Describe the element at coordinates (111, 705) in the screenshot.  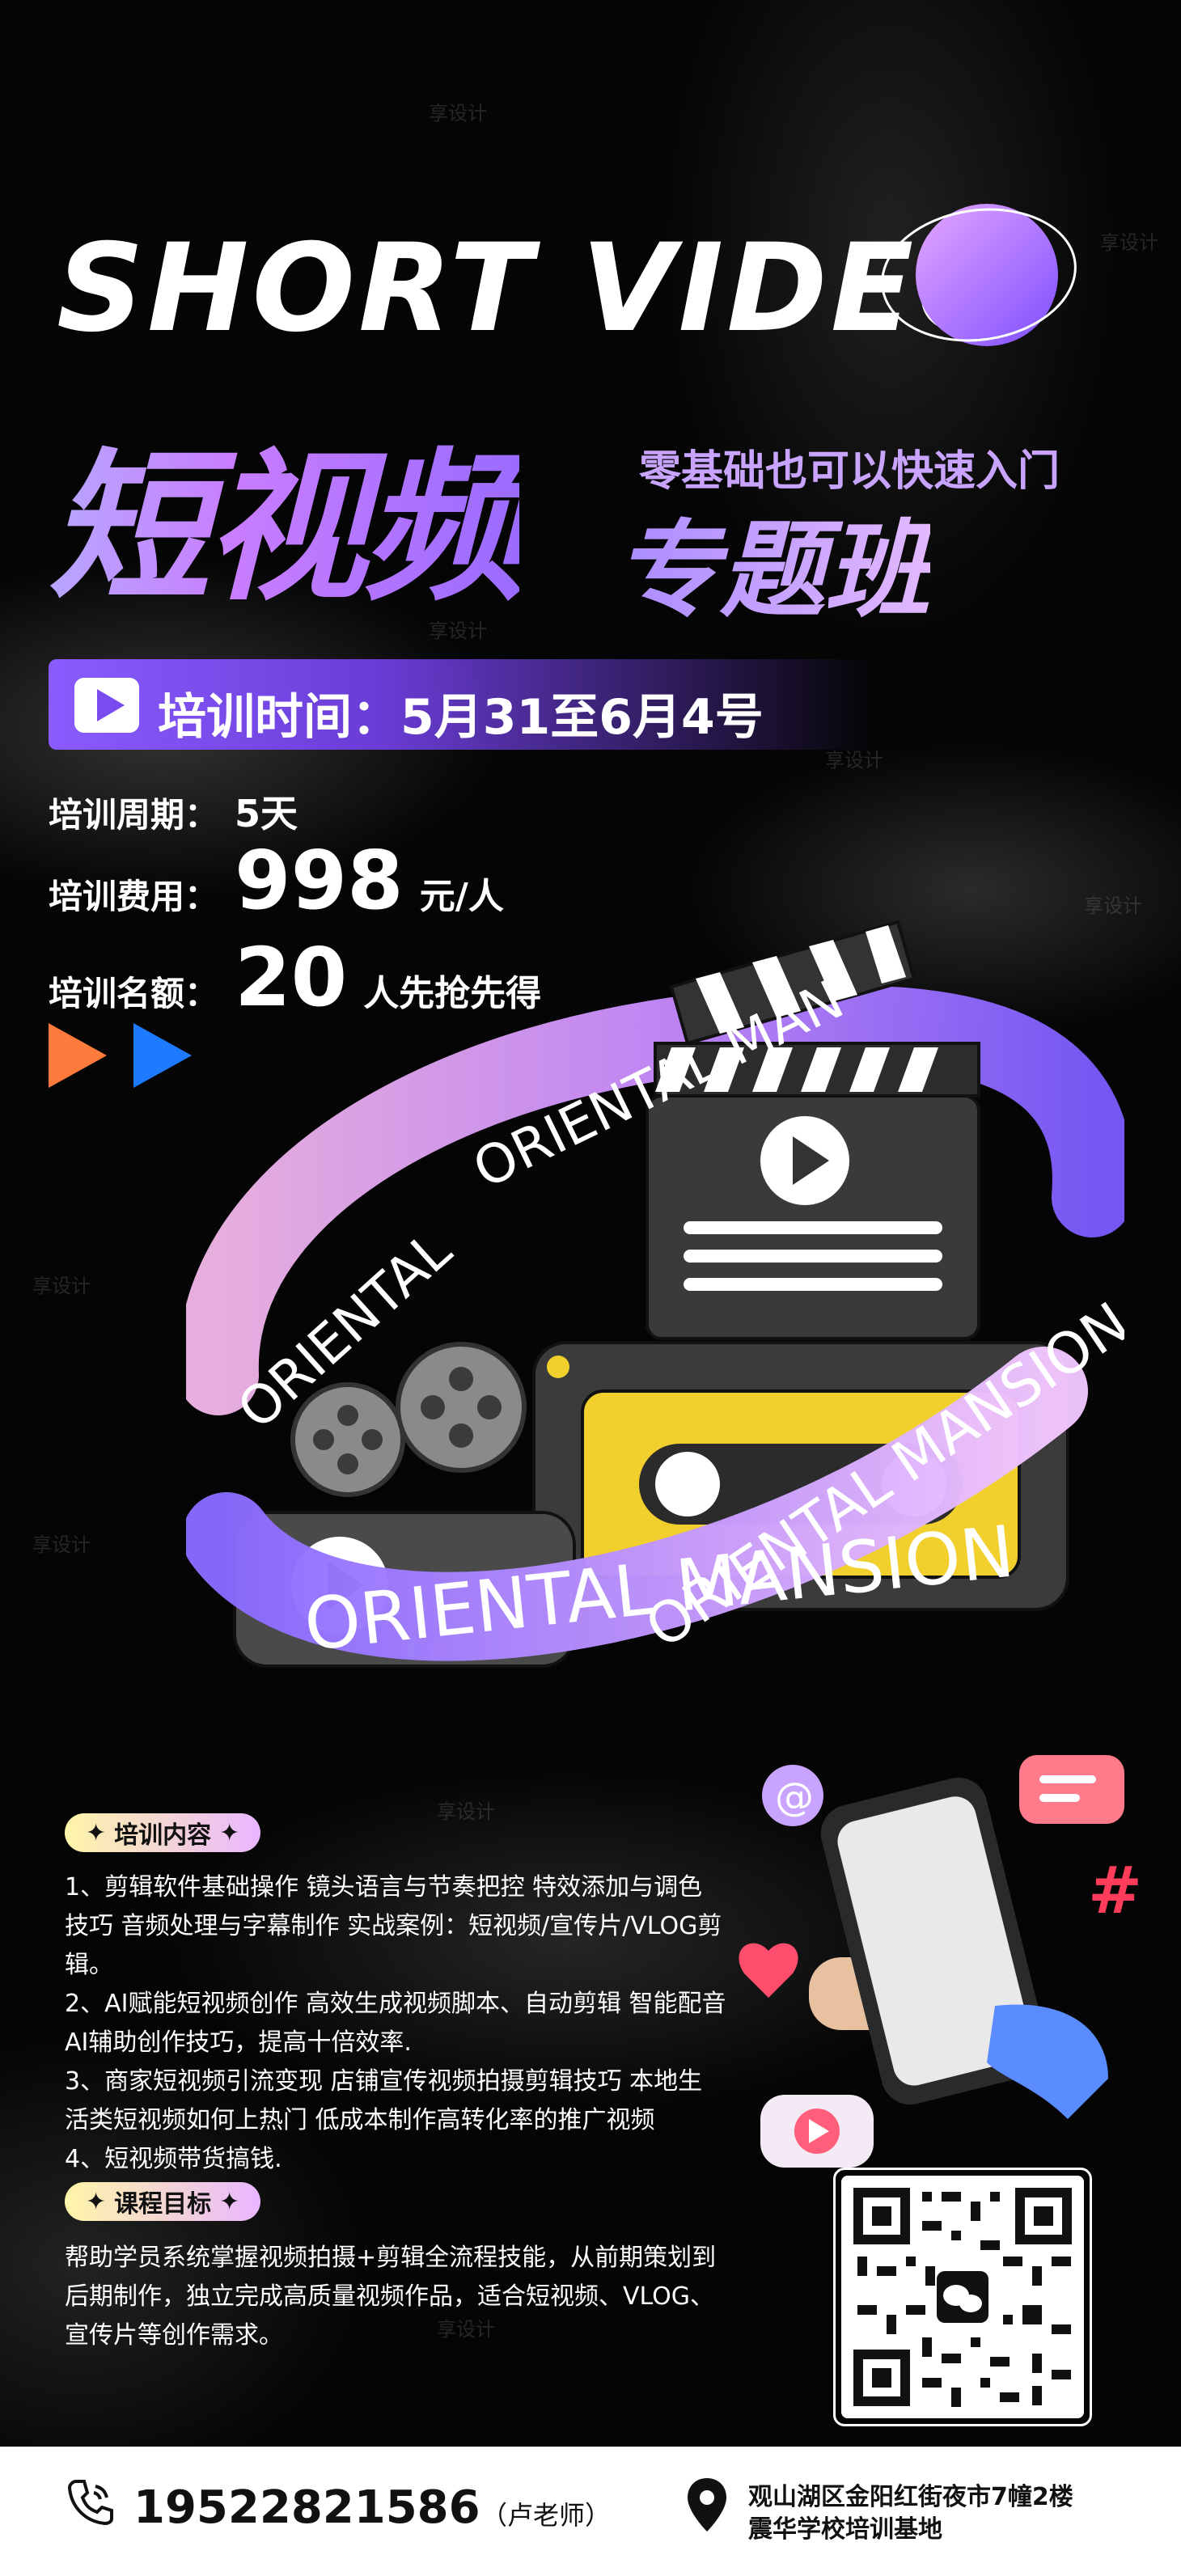
I see `play-icon` at that location.